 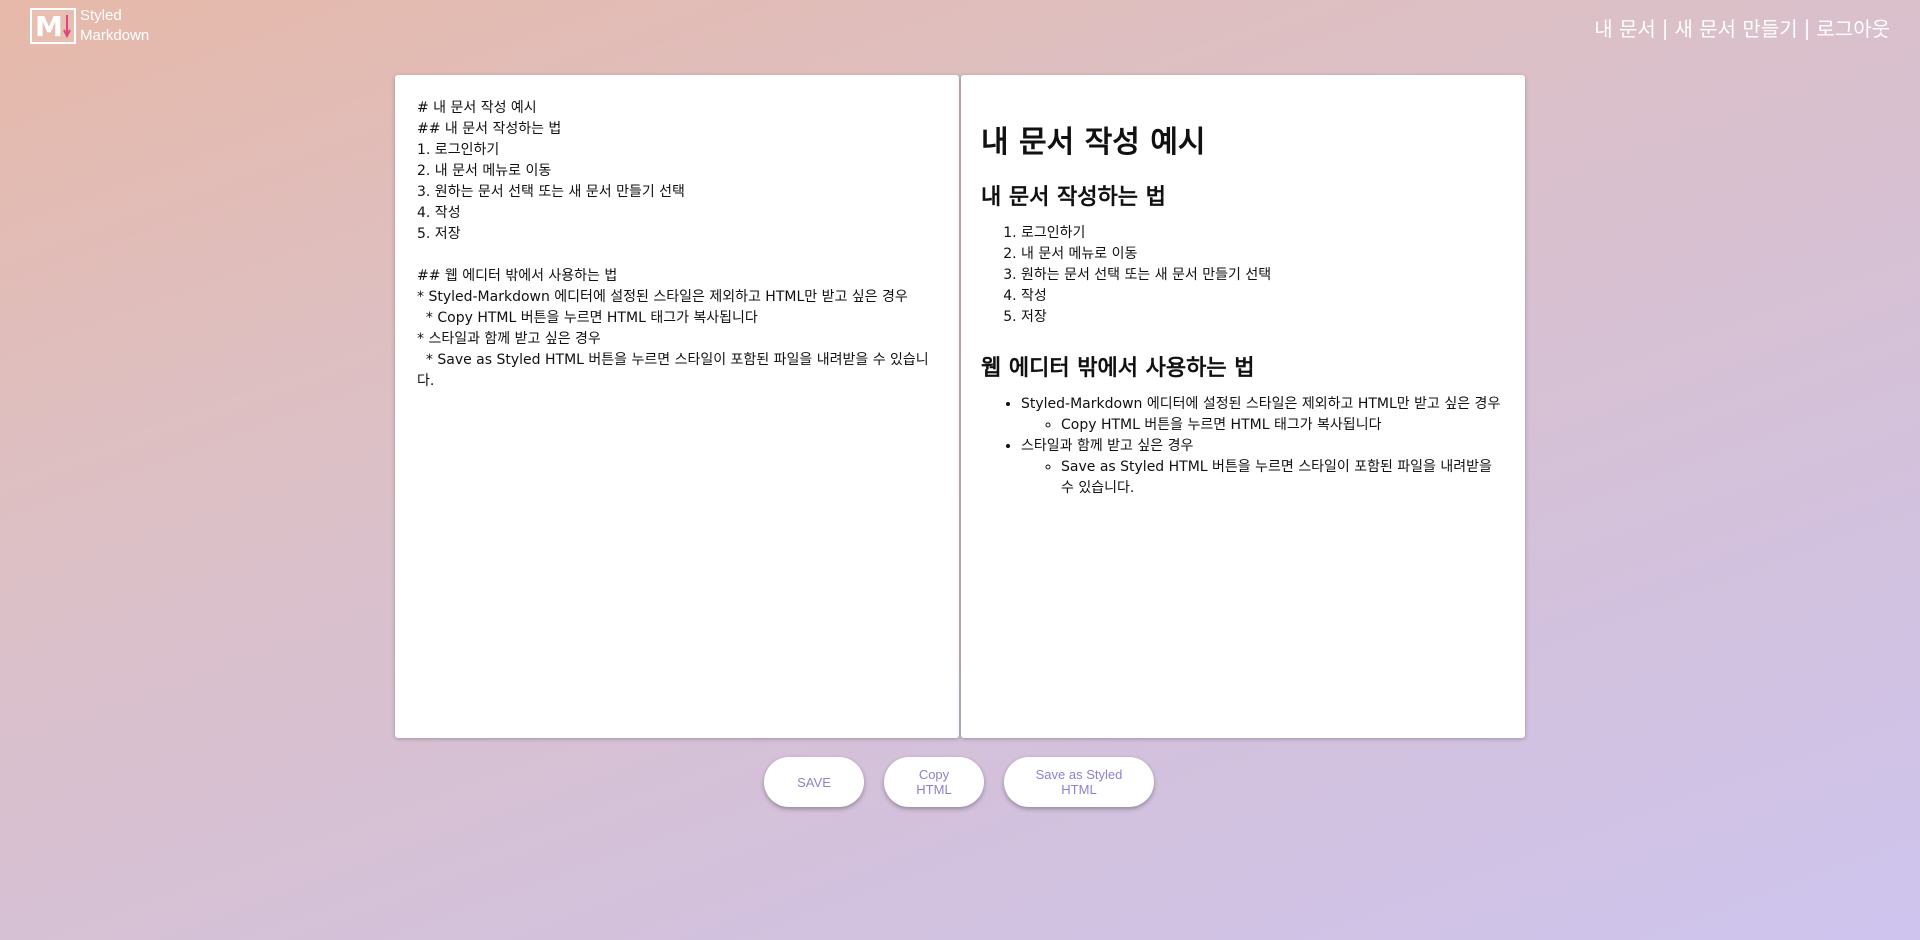 I want to click on list-item-text: 스타일과 함께 받고 싶은 경우, so click(x=1107, y=446).